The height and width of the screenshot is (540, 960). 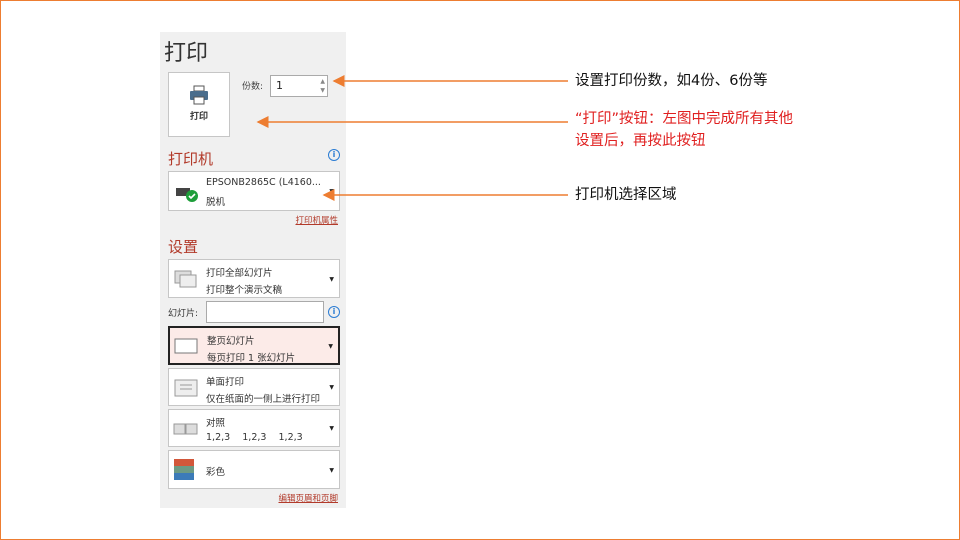 What do you see at coordinates (684, 119) in the screenshot?
I see `annotation-print-button-line1: “打印”按钮：左图中完成所有其他` at bounding box center [684, 119].